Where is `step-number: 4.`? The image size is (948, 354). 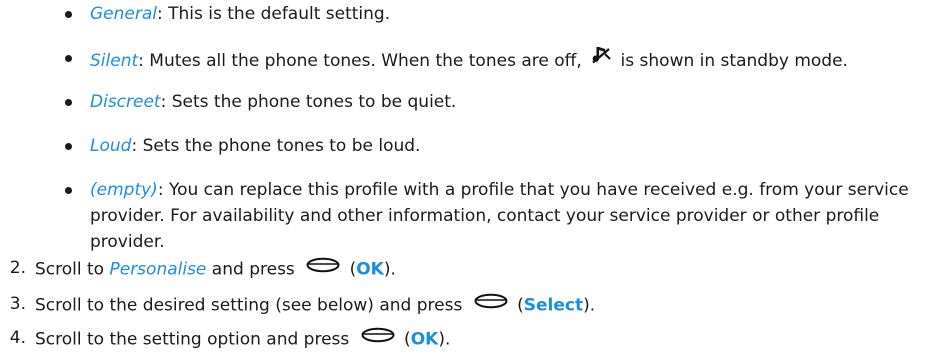 step-number: 4. is located at coordinates (17, 338).